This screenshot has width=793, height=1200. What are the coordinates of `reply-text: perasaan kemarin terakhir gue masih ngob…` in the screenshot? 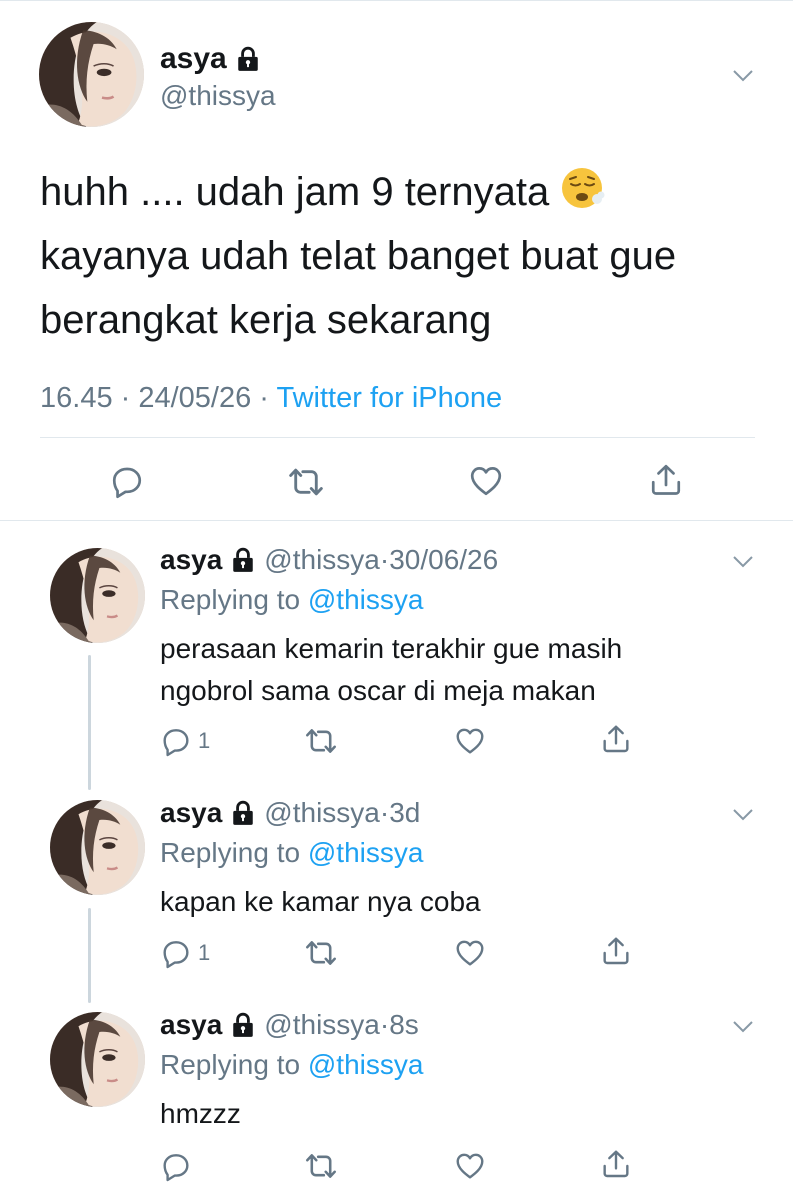 It's located at (460, 670).